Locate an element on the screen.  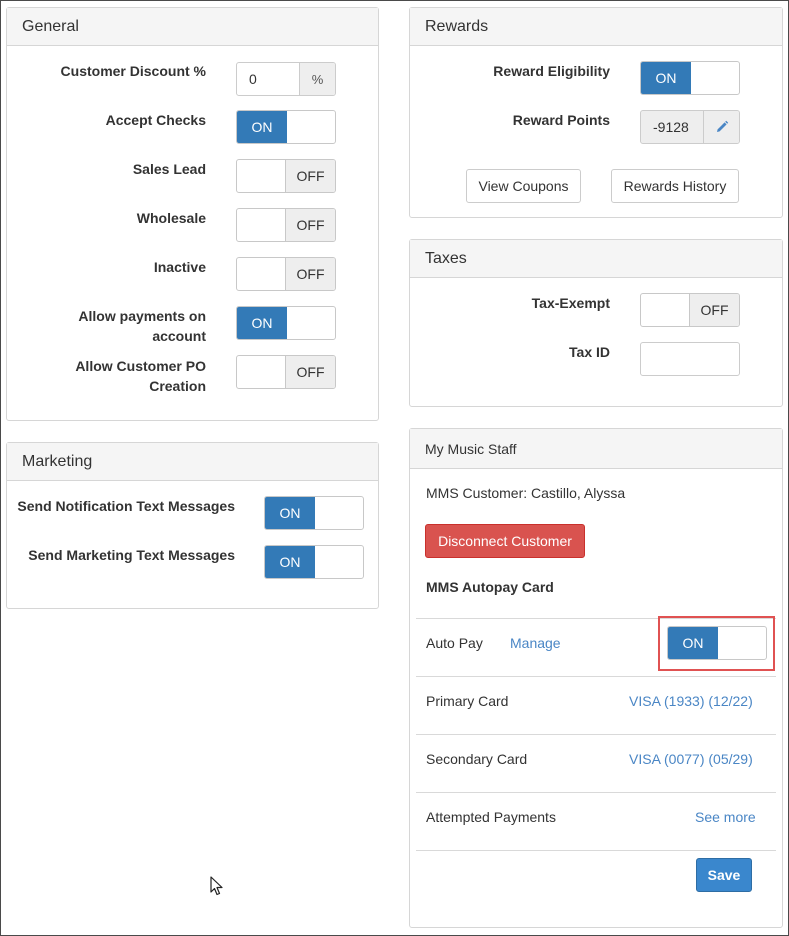
see-more-link: See more is located at coordinates (725, 817).